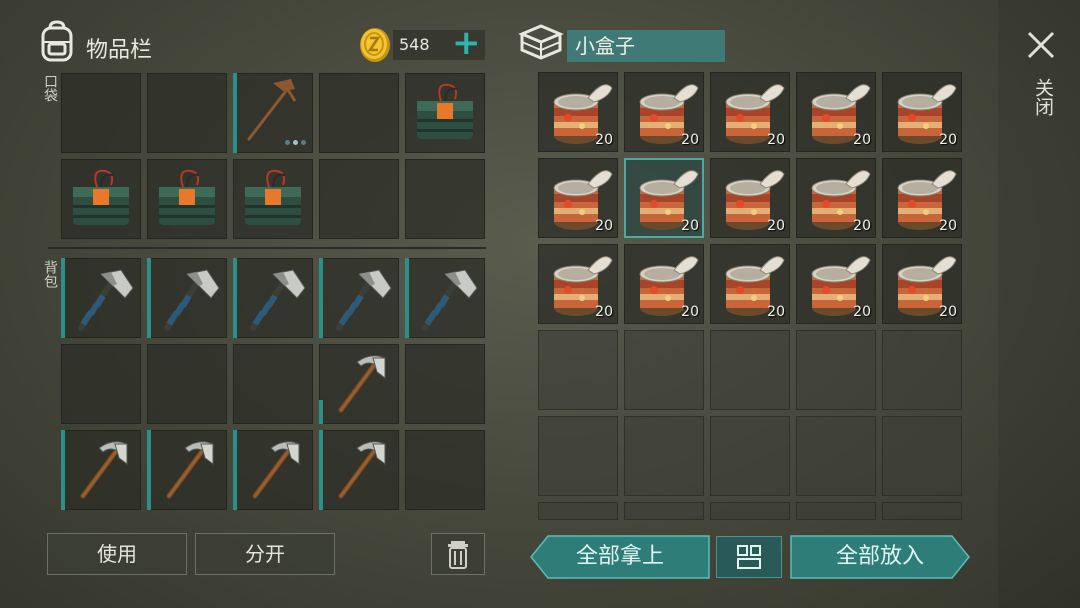 The image size is (1080, 608). What do you see at coordinates (1041, 45) in the screenshot?
I see `close-icon` at bounding box center [1041, 45].